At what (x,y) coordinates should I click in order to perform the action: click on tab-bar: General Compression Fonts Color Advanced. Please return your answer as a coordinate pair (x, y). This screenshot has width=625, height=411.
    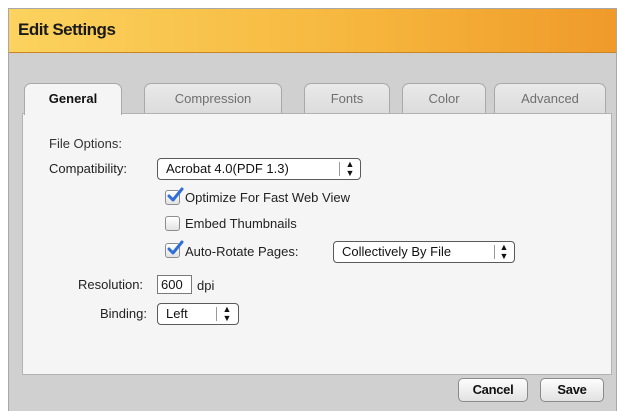
    Looking at the image, I should click on (317, 99).